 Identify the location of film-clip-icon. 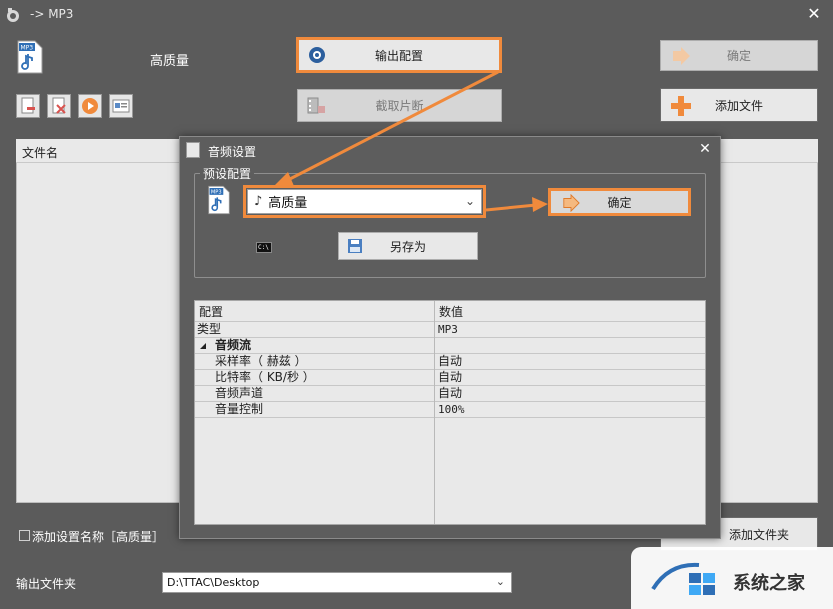
(316, 105).